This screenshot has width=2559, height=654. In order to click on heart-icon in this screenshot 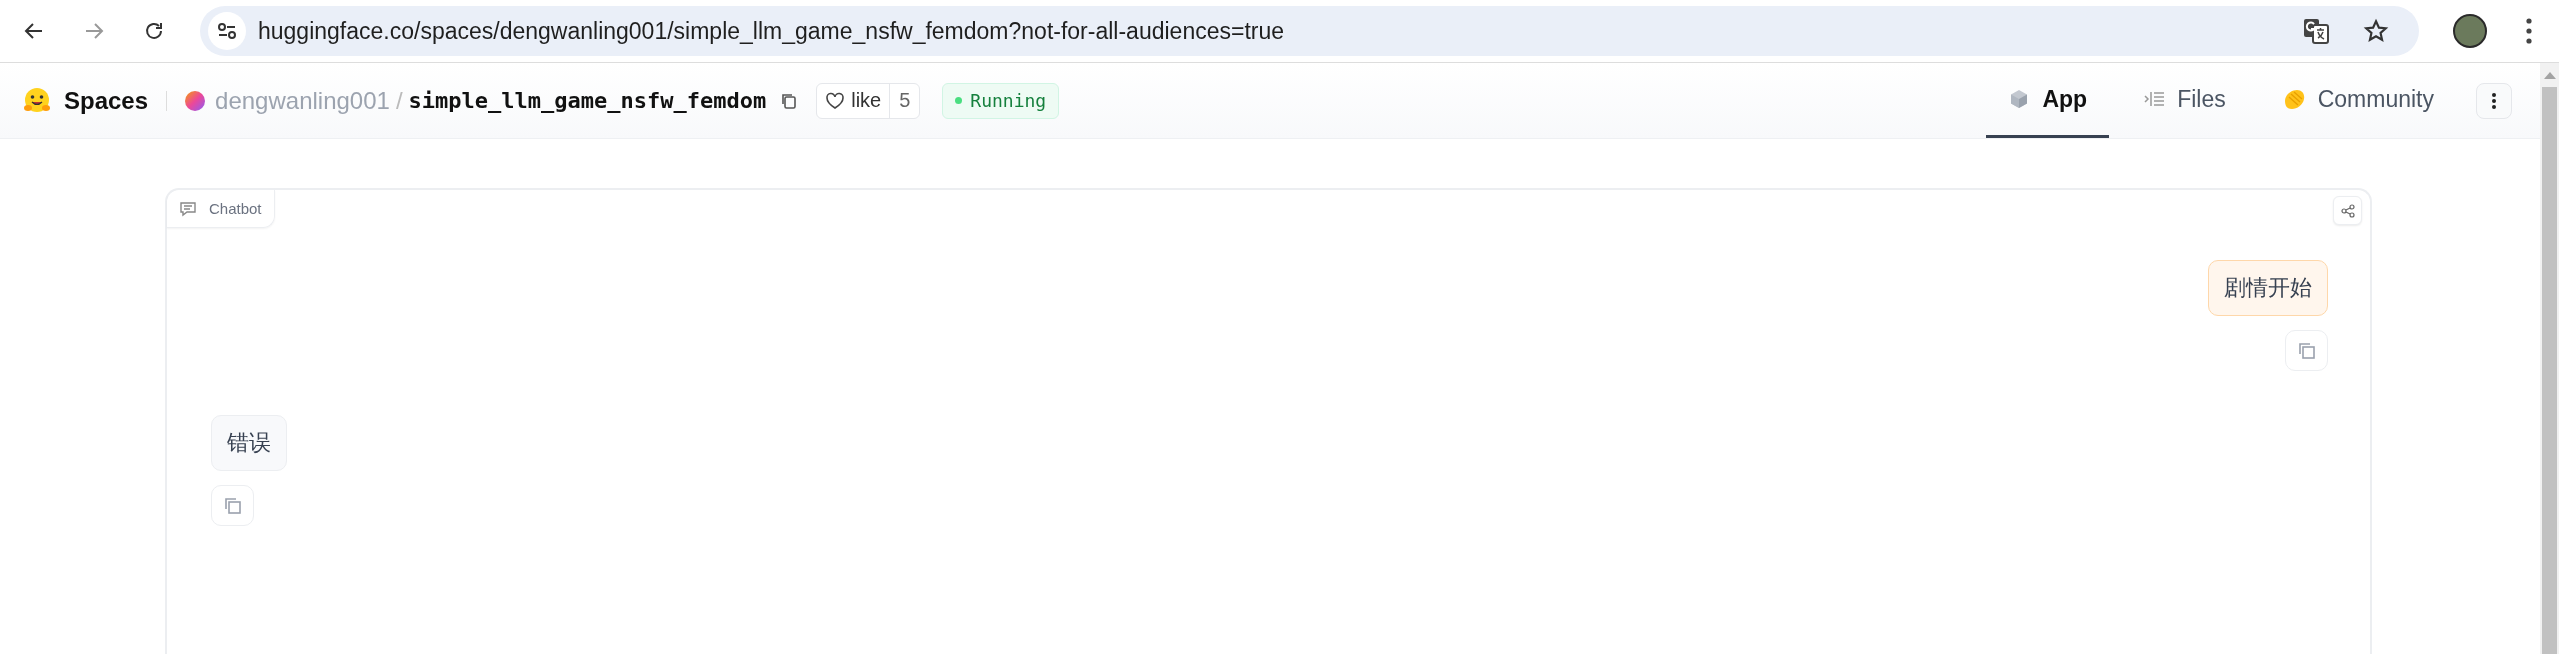, I will do `click(835, 100)`.